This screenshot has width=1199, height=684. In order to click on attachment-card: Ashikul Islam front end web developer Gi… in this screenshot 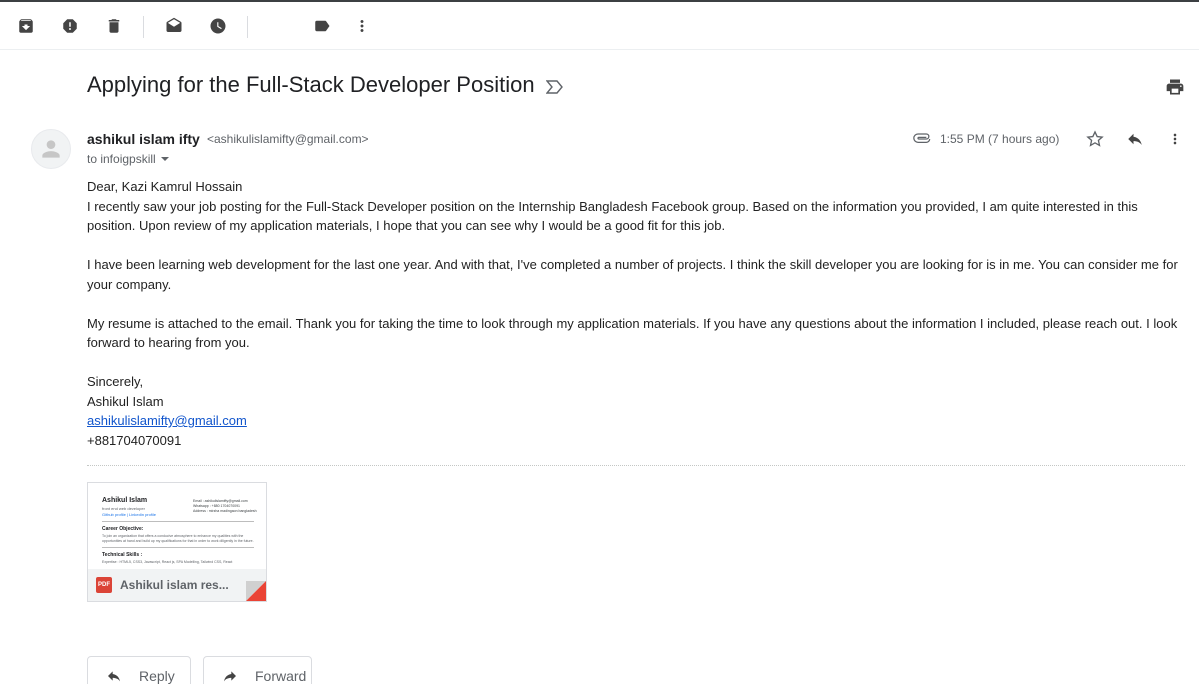, I will do `click(177, 542)`.